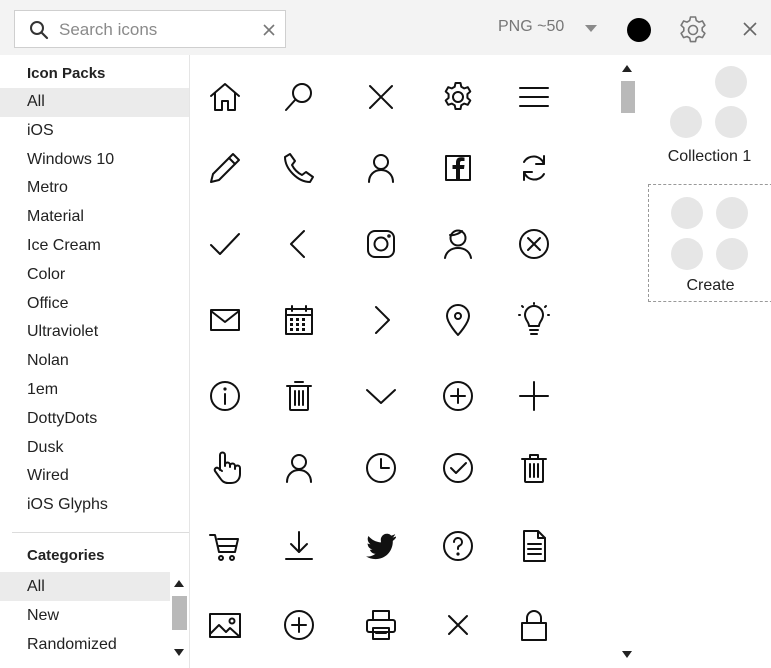  Describe the element at coordinates (94, 188) in the screenshot. I see `sidebar-item-pack: Metro` at that location.